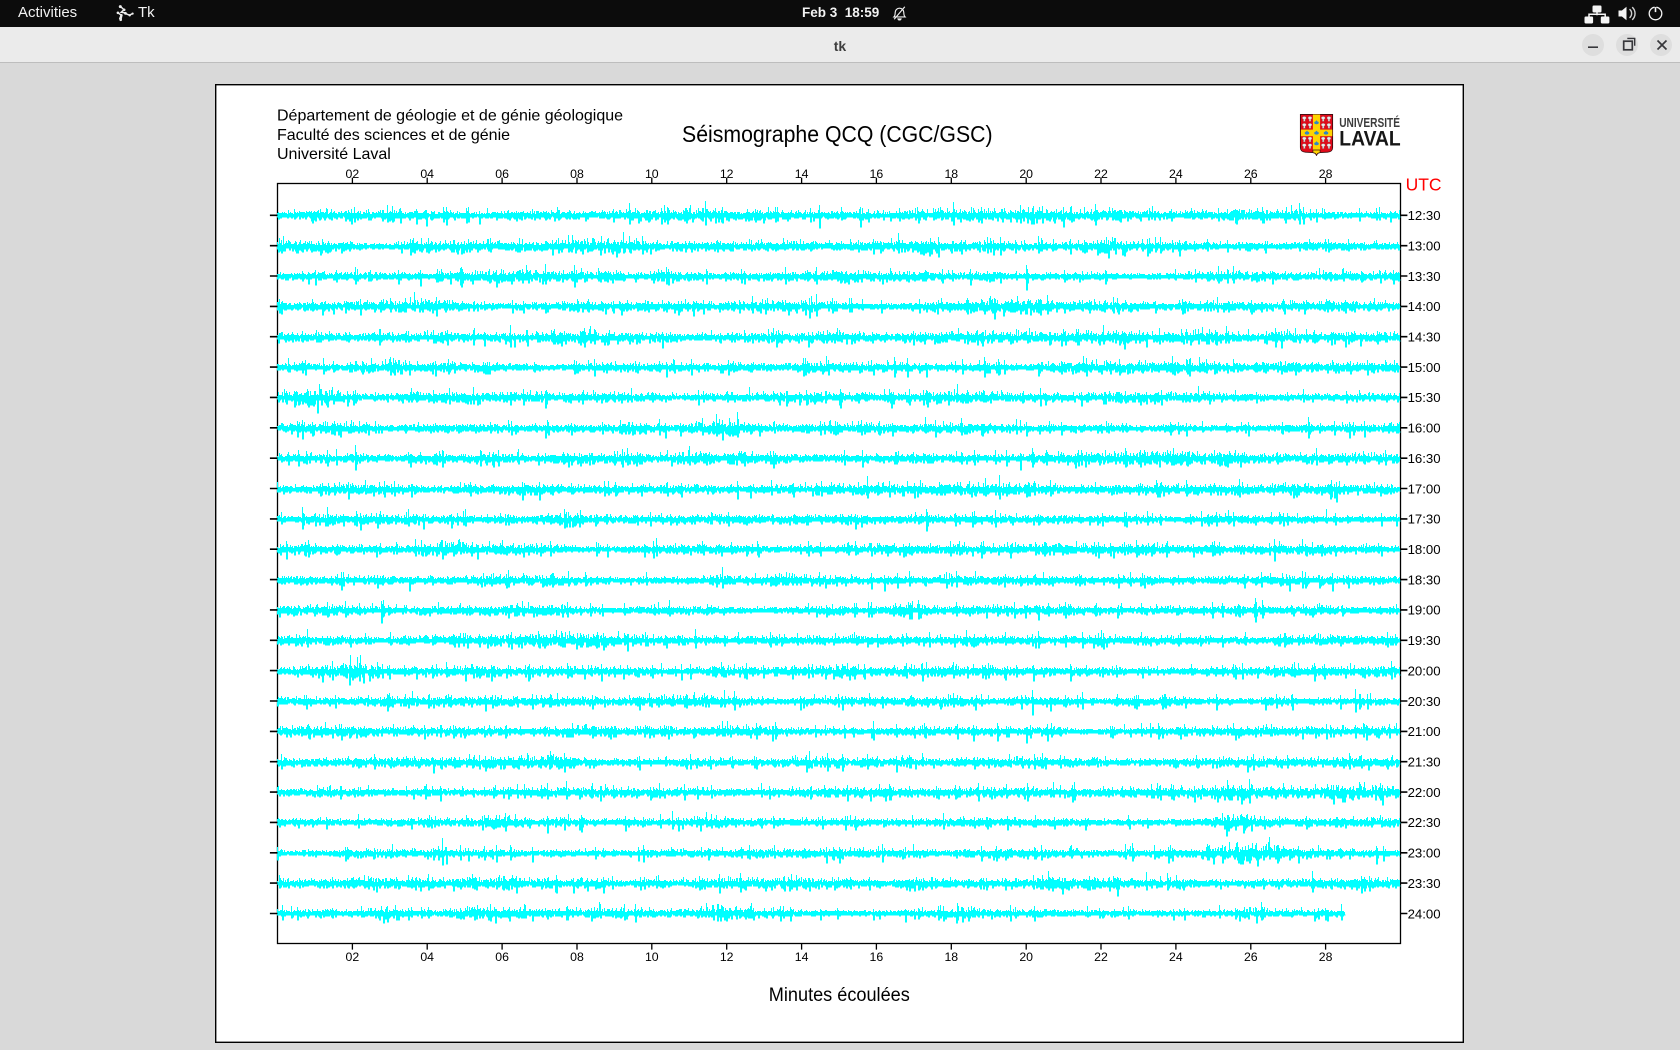  Describe the element at coordinates (1424, 853) in the screenshot. I see `svg-text: 23:00` at that location.